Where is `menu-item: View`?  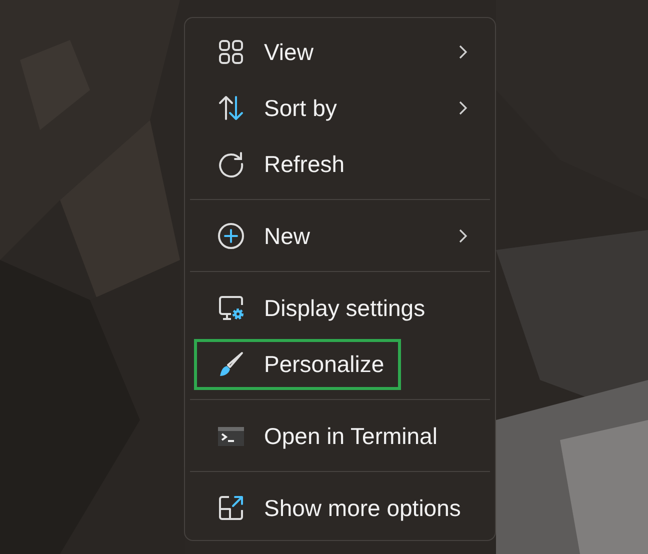 menu-item: View is located at coordinates (262, 52).